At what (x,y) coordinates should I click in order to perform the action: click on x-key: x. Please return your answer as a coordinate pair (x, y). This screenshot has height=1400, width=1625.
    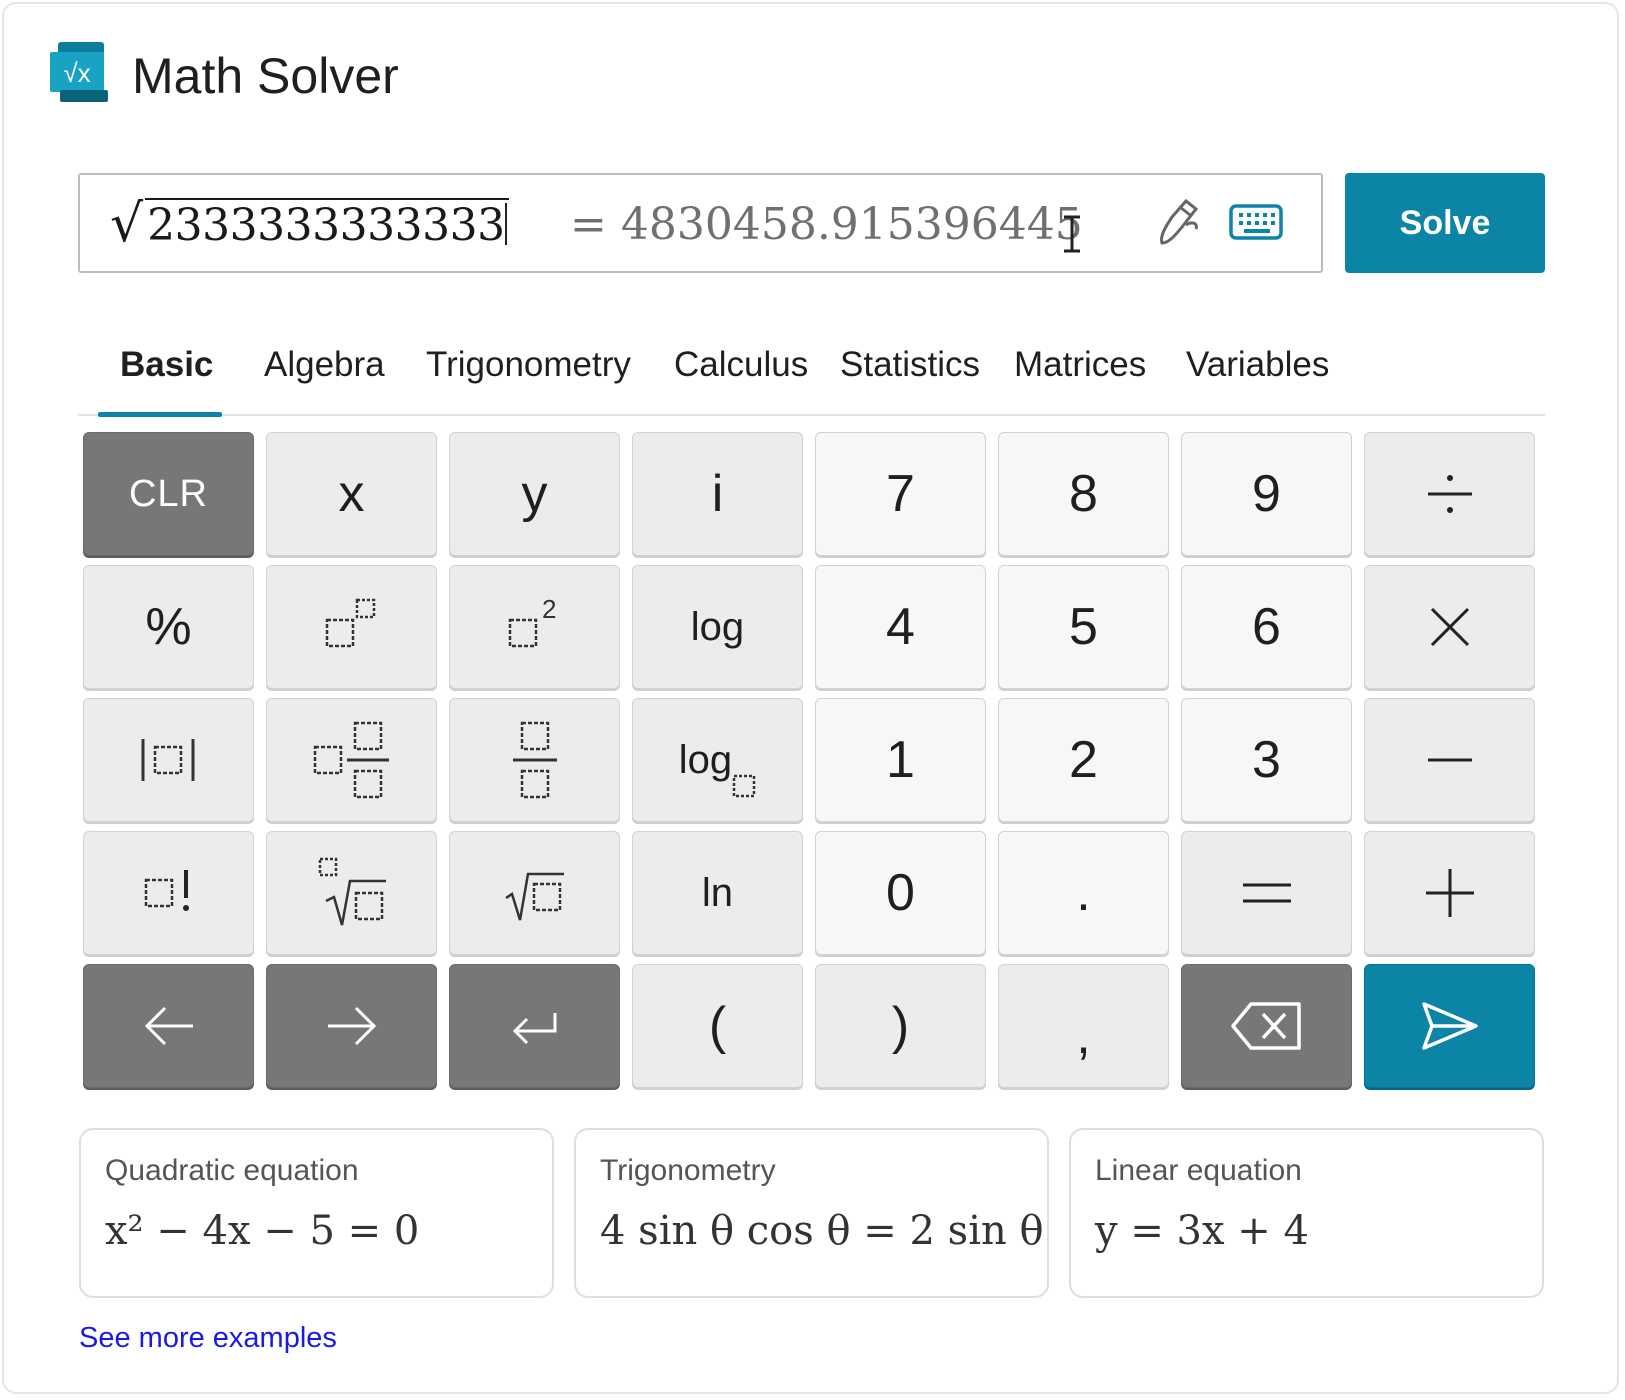
    Looking at the image, I should click on (351, 494).